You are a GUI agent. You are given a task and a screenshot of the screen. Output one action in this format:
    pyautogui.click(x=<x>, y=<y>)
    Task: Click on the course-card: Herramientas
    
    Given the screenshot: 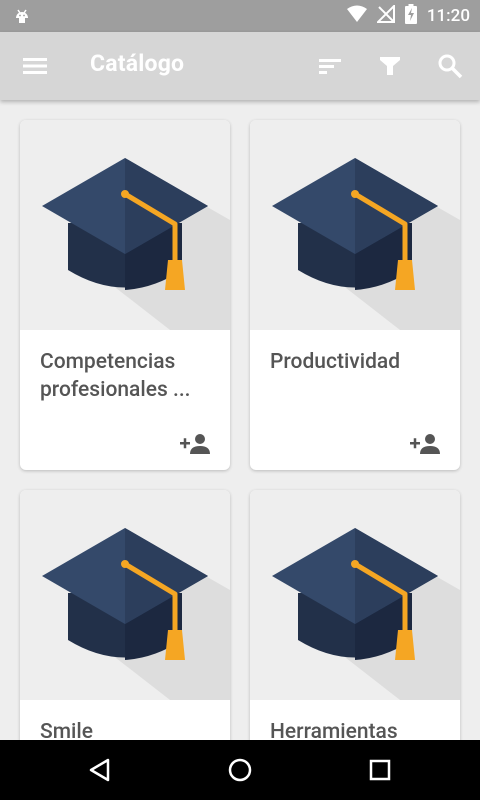 What is the action you would take?
    pyautogui.click(x=355, y=615)
    